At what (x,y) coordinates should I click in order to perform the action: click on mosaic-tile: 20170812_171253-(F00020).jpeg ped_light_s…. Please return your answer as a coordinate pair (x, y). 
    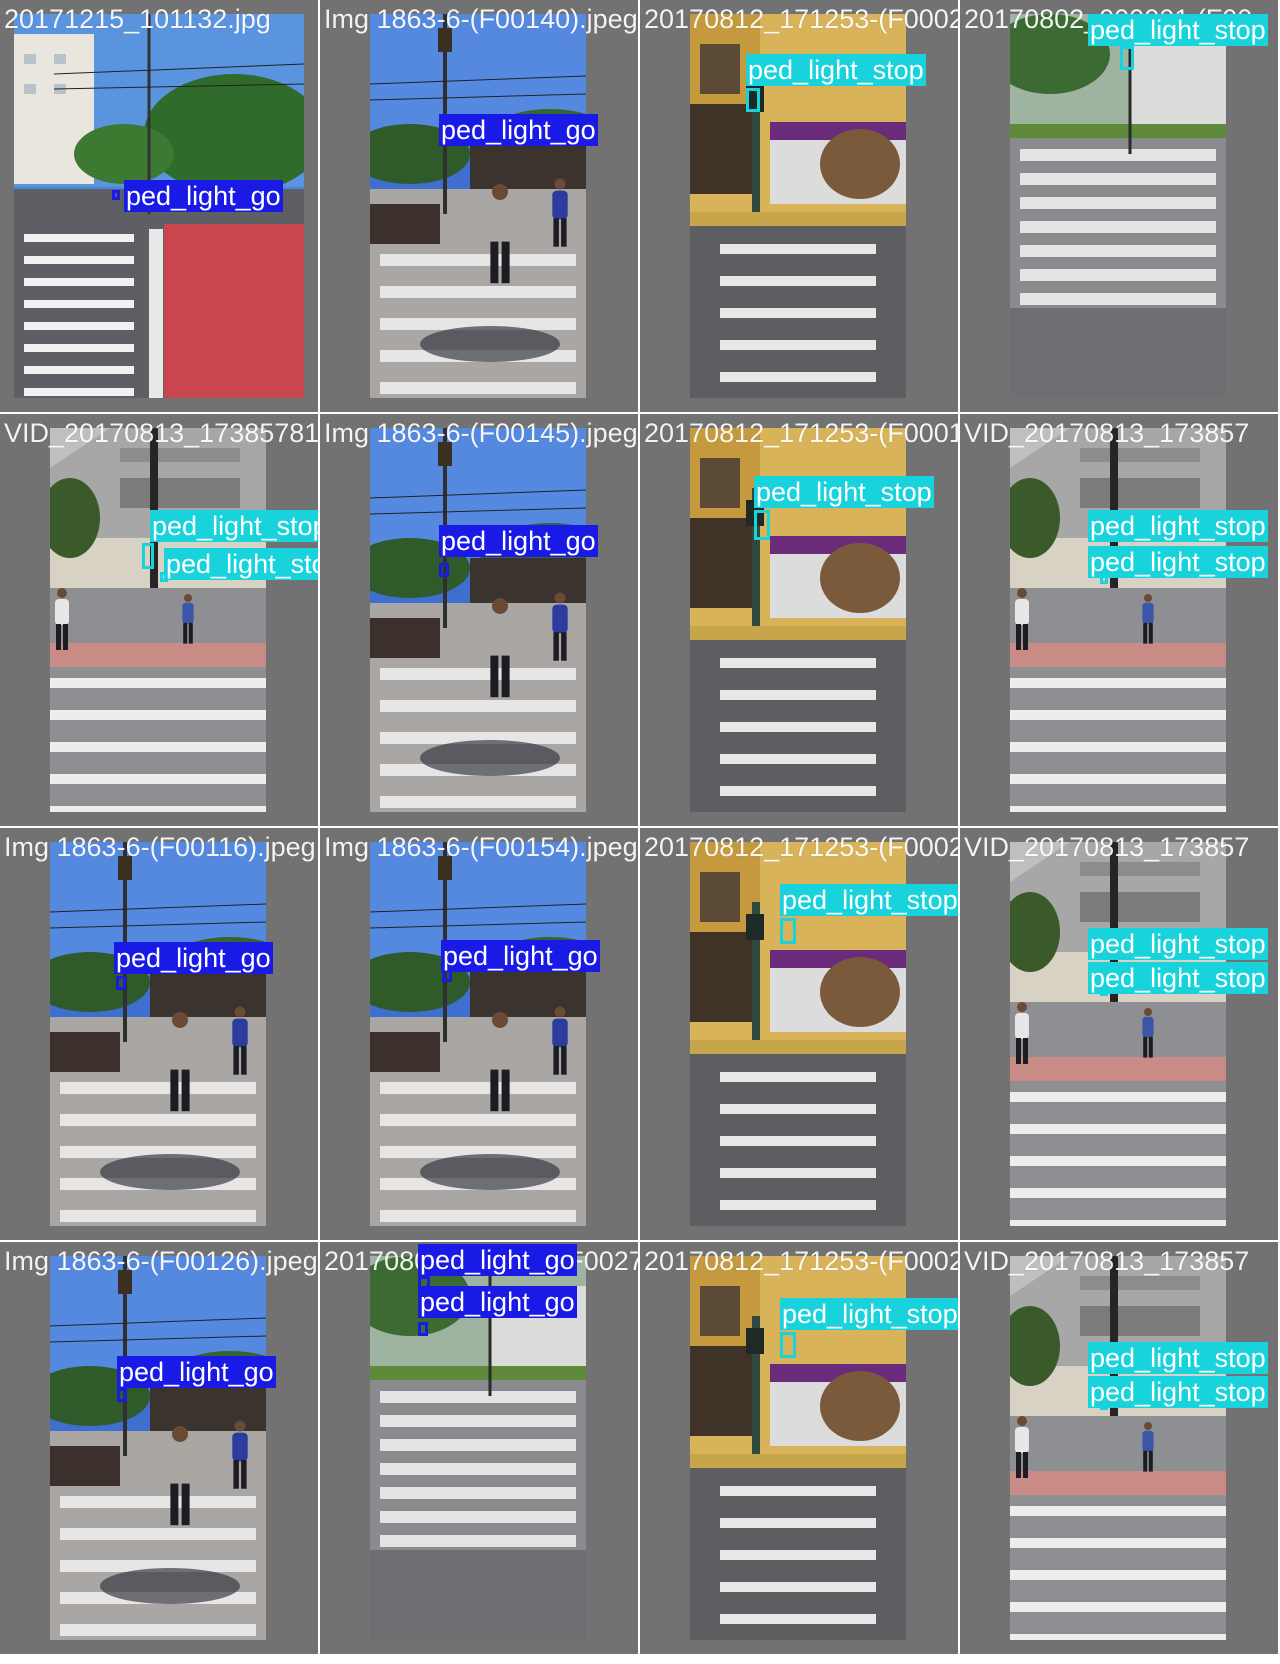
    Looking at the image, I should click on (799, 206).